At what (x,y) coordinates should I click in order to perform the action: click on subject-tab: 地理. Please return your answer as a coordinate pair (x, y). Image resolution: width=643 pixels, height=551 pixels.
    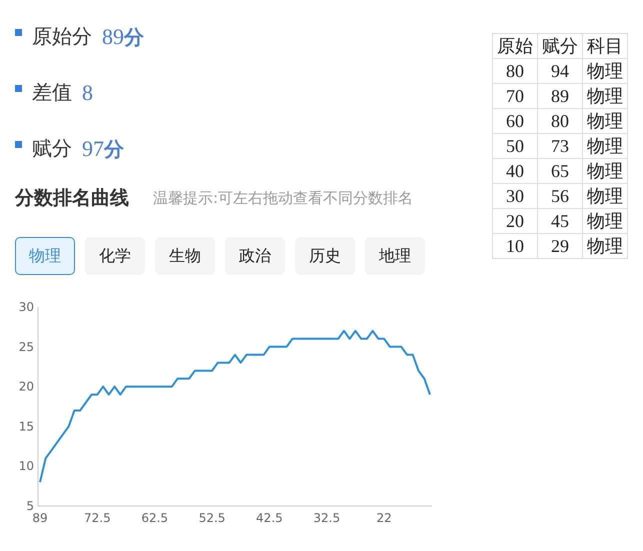
    Looking at the image, I should click on (395, 255).